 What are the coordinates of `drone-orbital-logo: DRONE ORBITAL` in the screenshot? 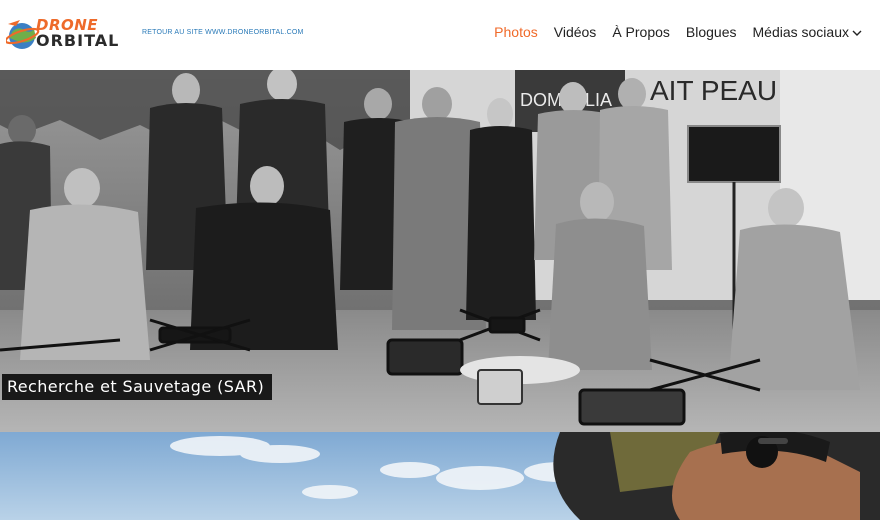 It's located at (68, 35).